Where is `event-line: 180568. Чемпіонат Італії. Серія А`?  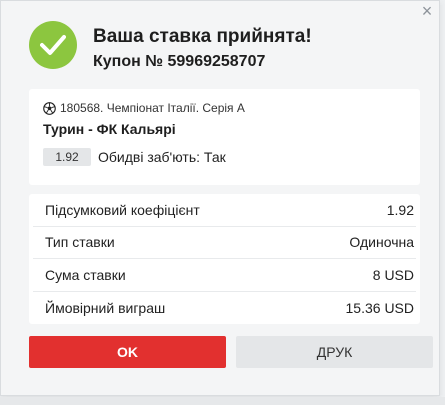 event-line: 180568. Чемпіонат Італії. Серія А is located at coordinates (144, 108).